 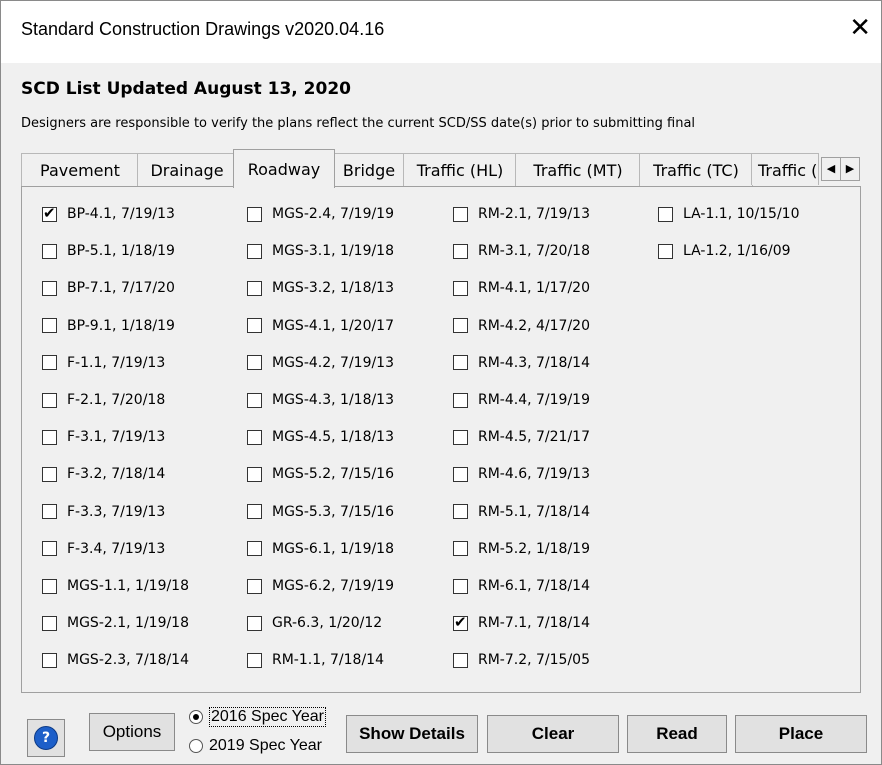 I want to click on scd-checkbox: RM-4.6, 7/19/13, so click(x=521, y=474).